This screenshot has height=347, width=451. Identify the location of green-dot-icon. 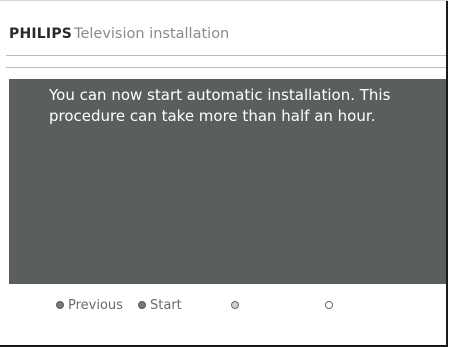
(142, 305).